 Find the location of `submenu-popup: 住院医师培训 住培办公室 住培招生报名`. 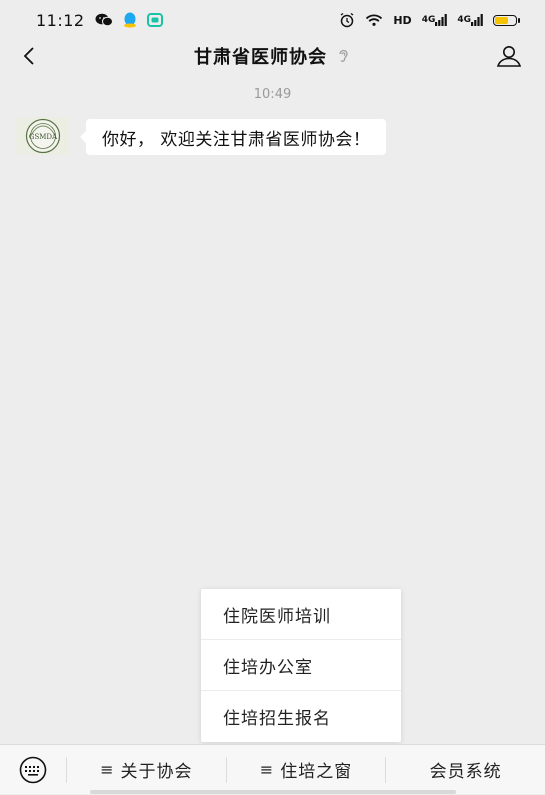

submenu-popup: 住院医师培训 住培办公室 住培招生报名 is located at coordinates (301, 665).